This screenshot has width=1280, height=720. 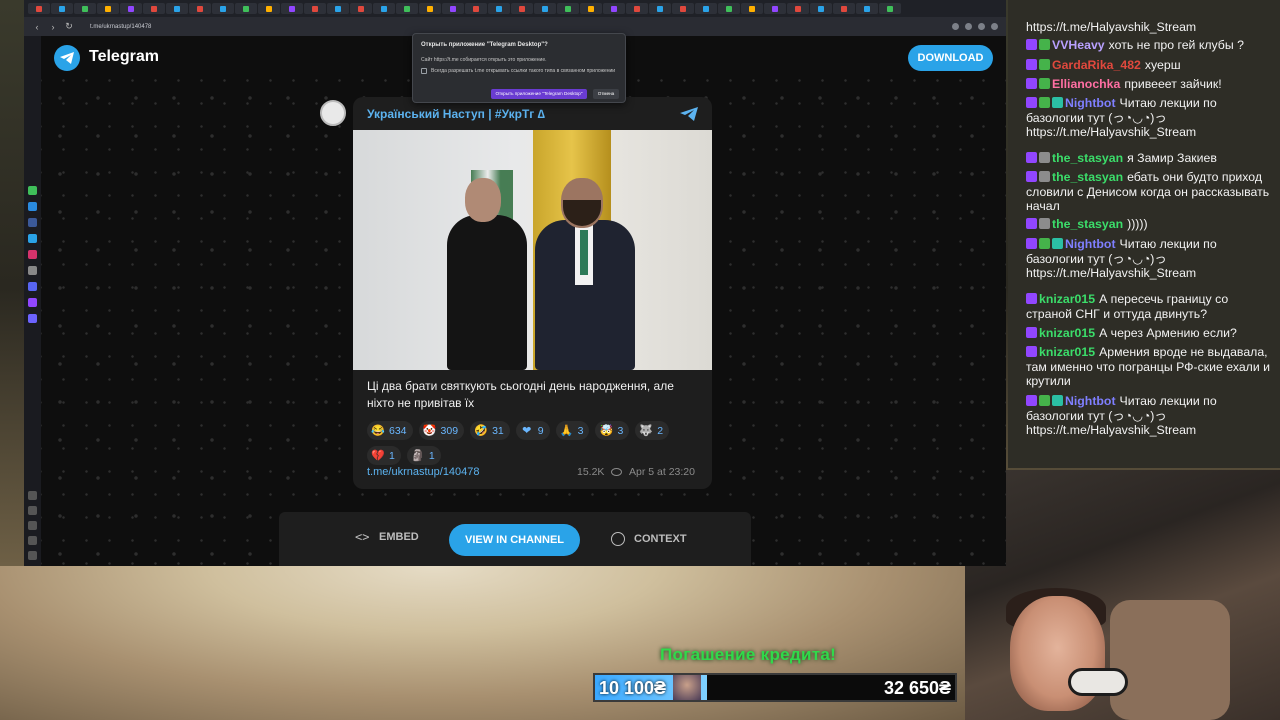 I want to click on telegram-logo-icon, so click(x=67, y=58).